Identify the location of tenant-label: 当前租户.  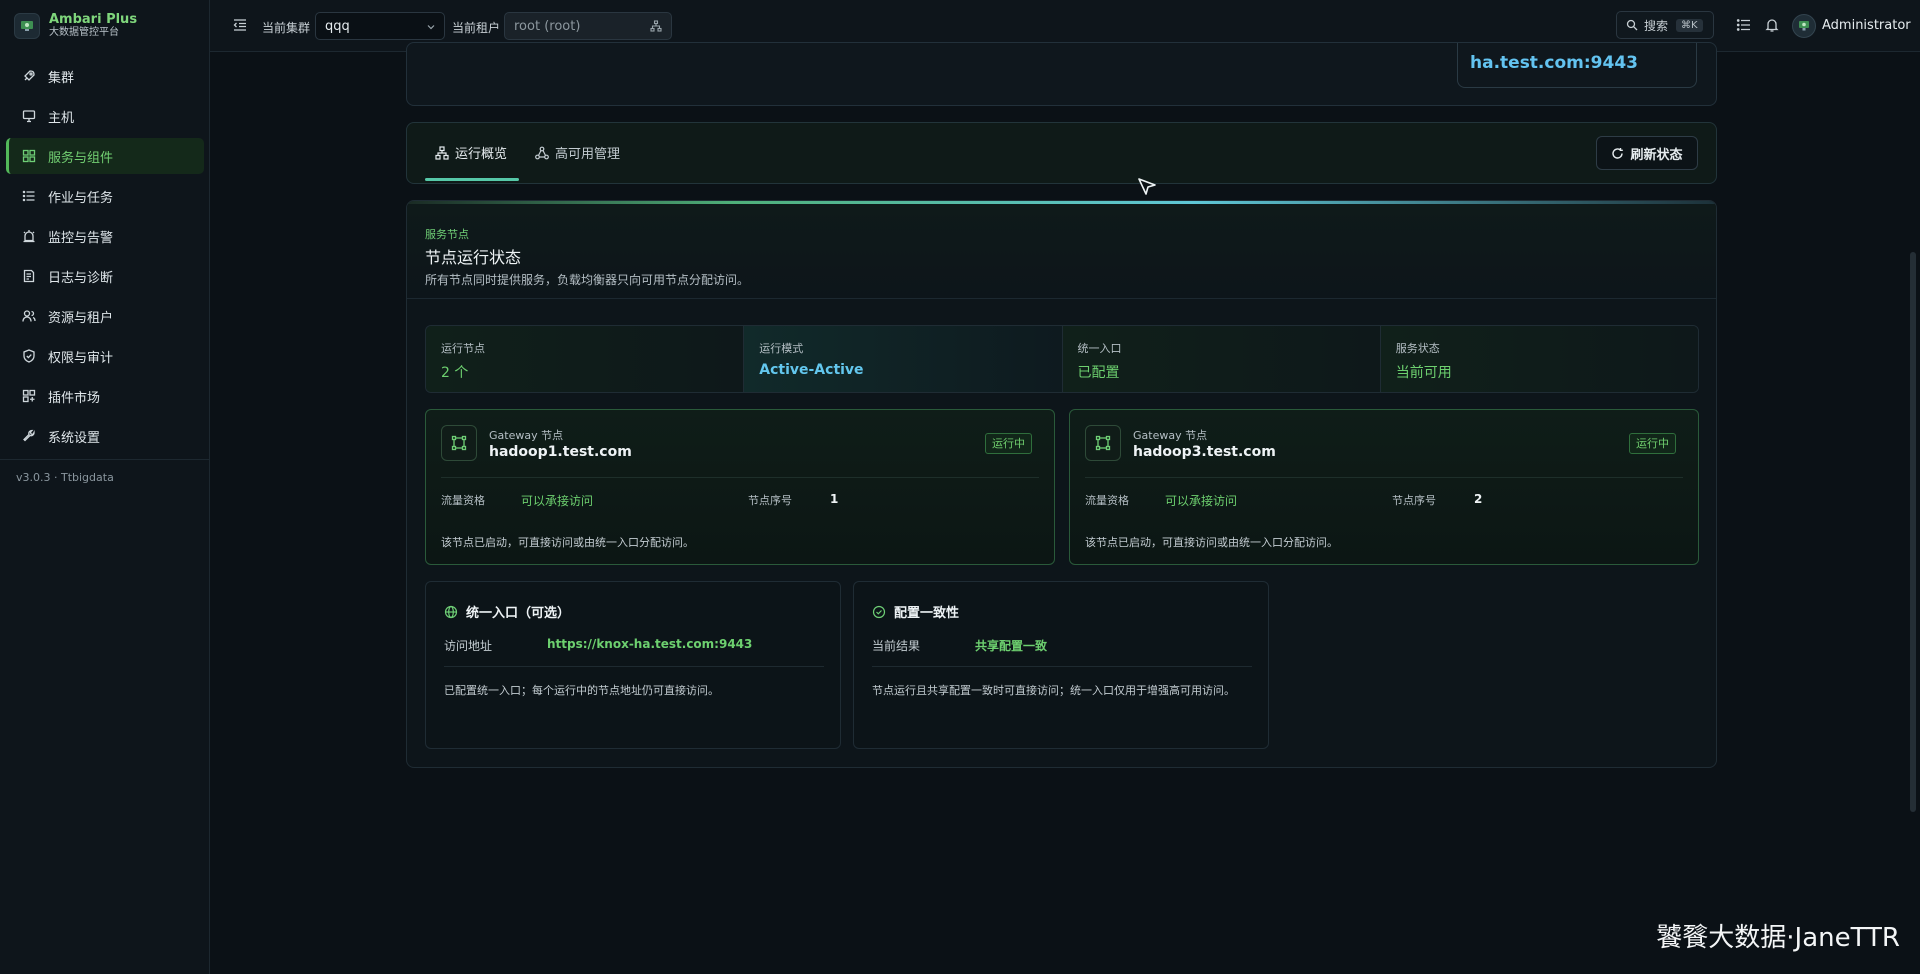
(476, 28).